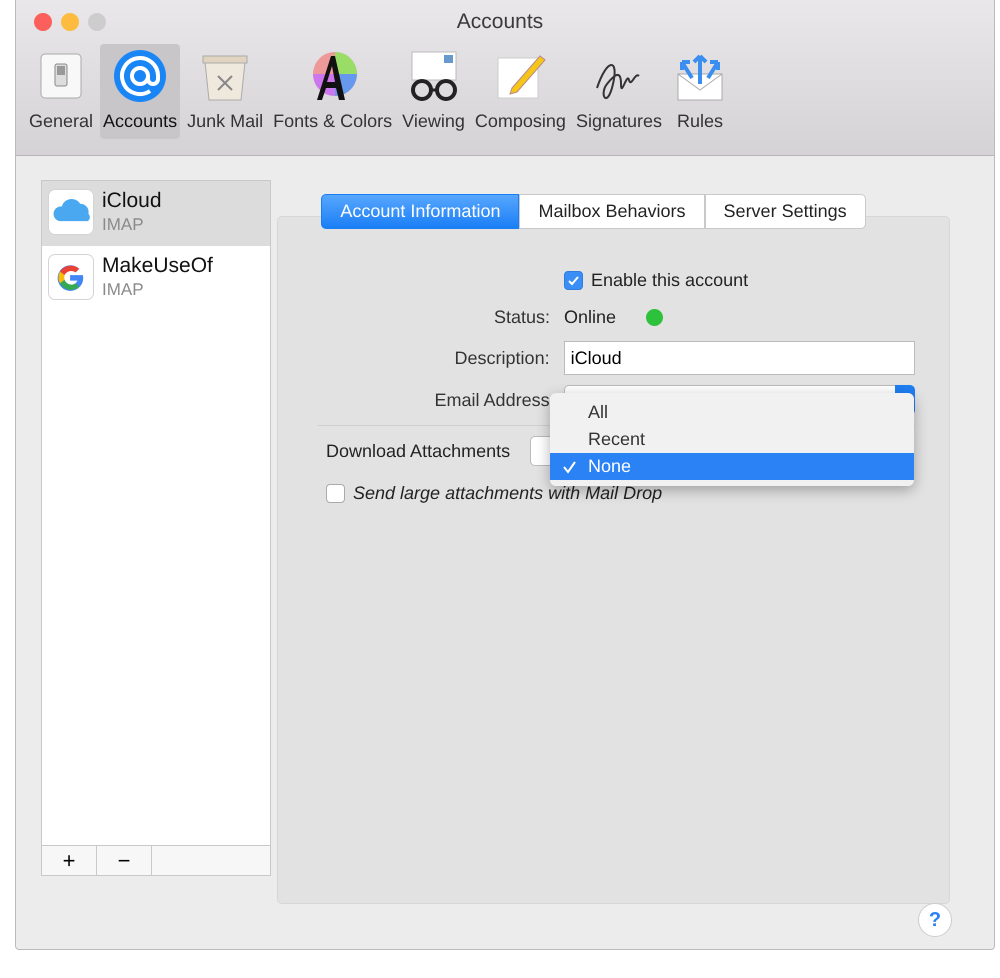  What do you see at coordinates (61, 91) in the screenshot?
I see `toolbar-button: General` at bounding box center [61, 91].